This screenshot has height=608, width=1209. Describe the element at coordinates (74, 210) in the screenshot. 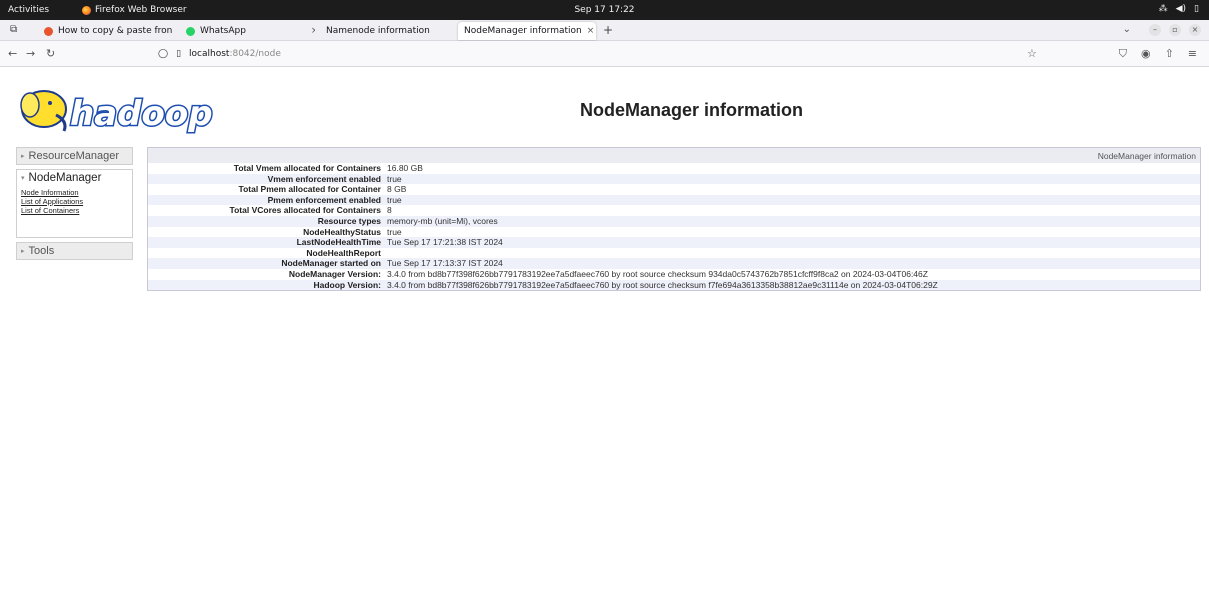

I see `link-list-of-containers: List of Containers` at that location.